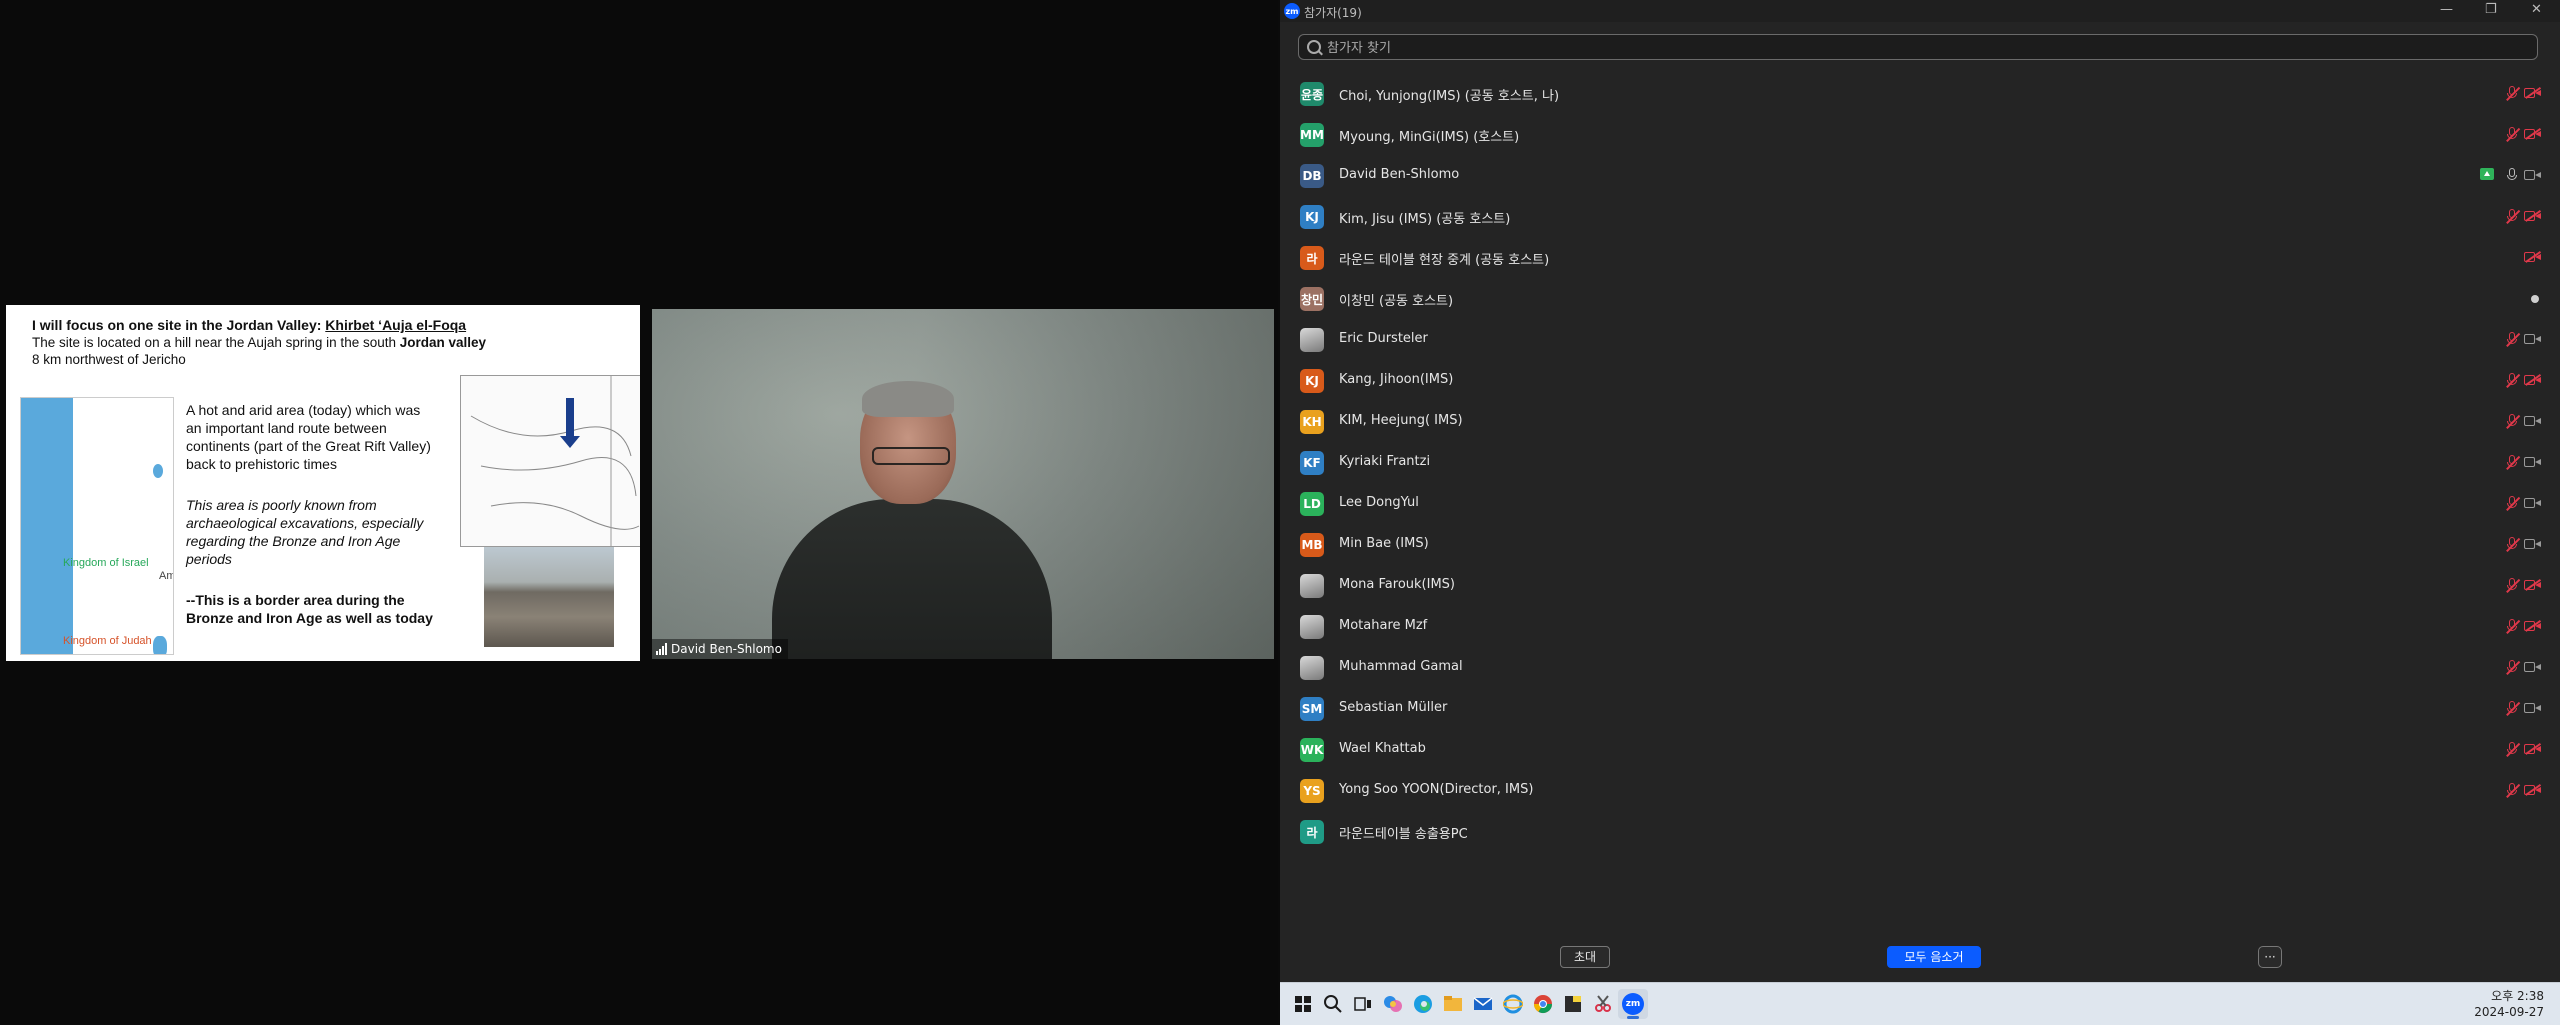 Image resolution: width=2560 pixels, height=1025 pixels. Describe the element at coordinates (1920, 379) in the screenshot. I see `participant-row: KJ Kang, Jihoon(IMS)` at that location.